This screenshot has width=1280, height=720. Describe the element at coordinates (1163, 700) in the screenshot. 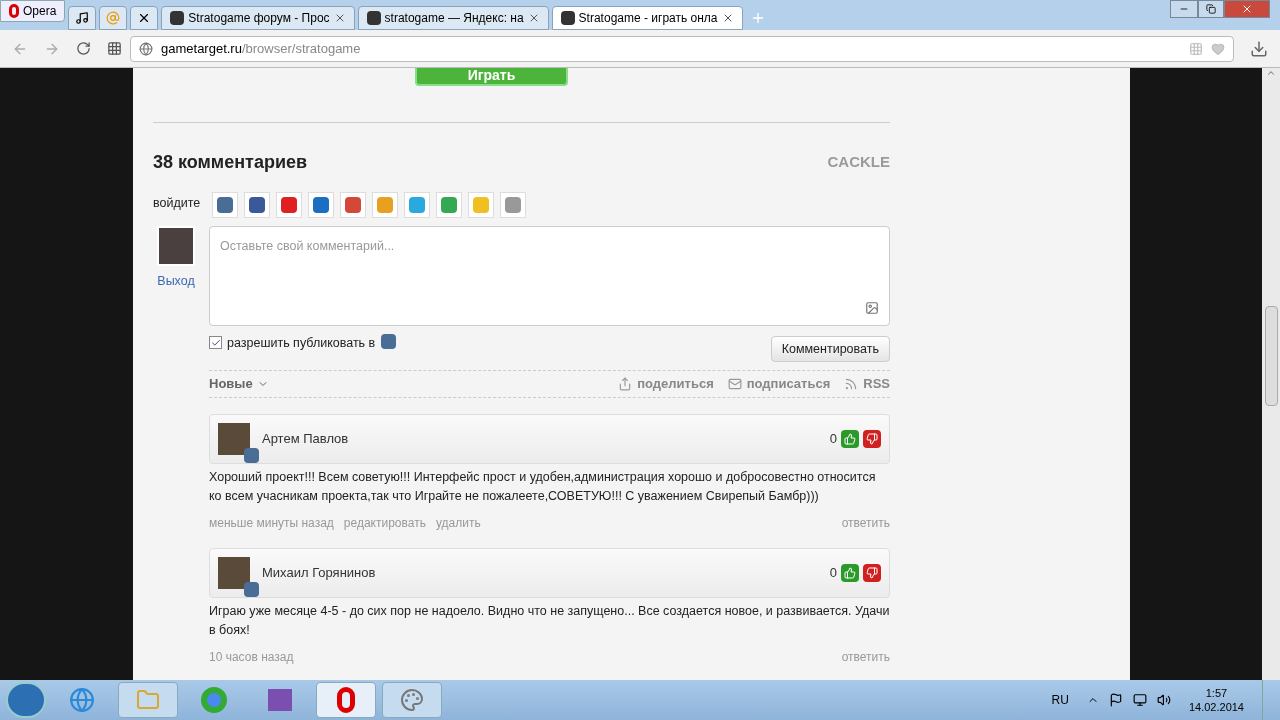

I see `volume-icon` at that location.